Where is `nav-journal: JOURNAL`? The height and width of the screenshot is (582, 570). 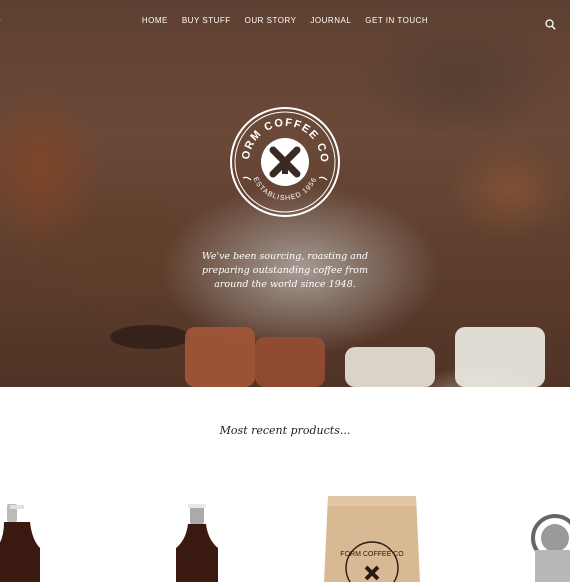
nav-journal: JOURNAL is located at coordinates (330, 20).